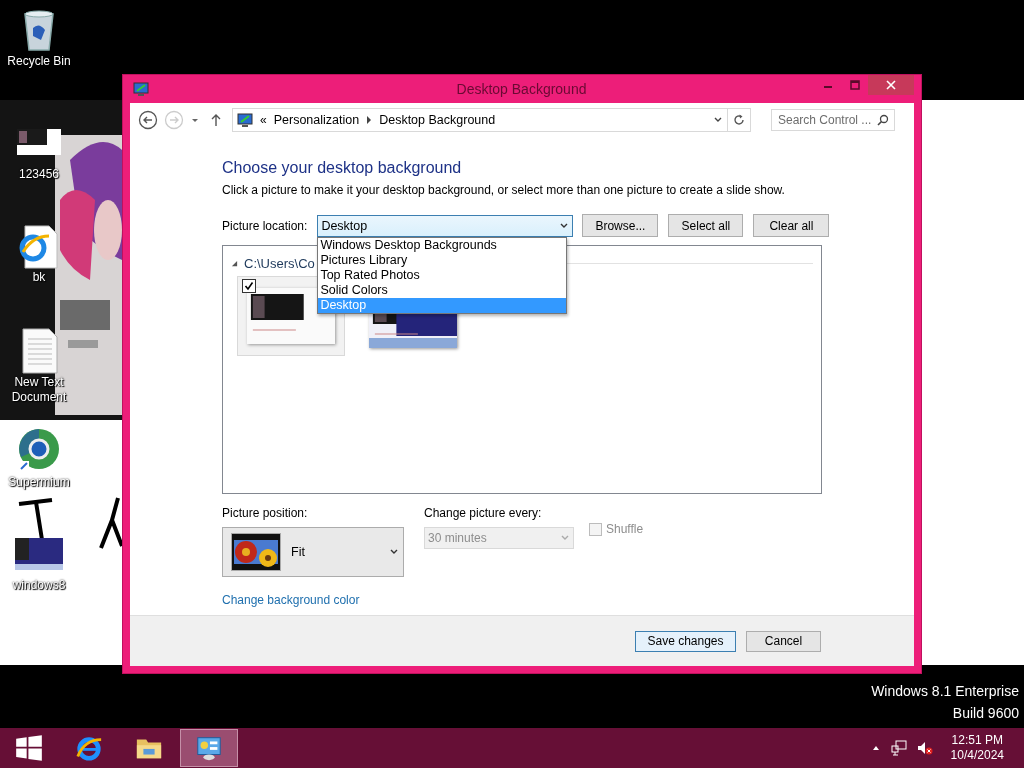 The width and height of the screenshot is (1024, 768). Describe the element at coordinates (316, 120) in the screenshot. I see `breadcrumb-item: Personalization` at that location.